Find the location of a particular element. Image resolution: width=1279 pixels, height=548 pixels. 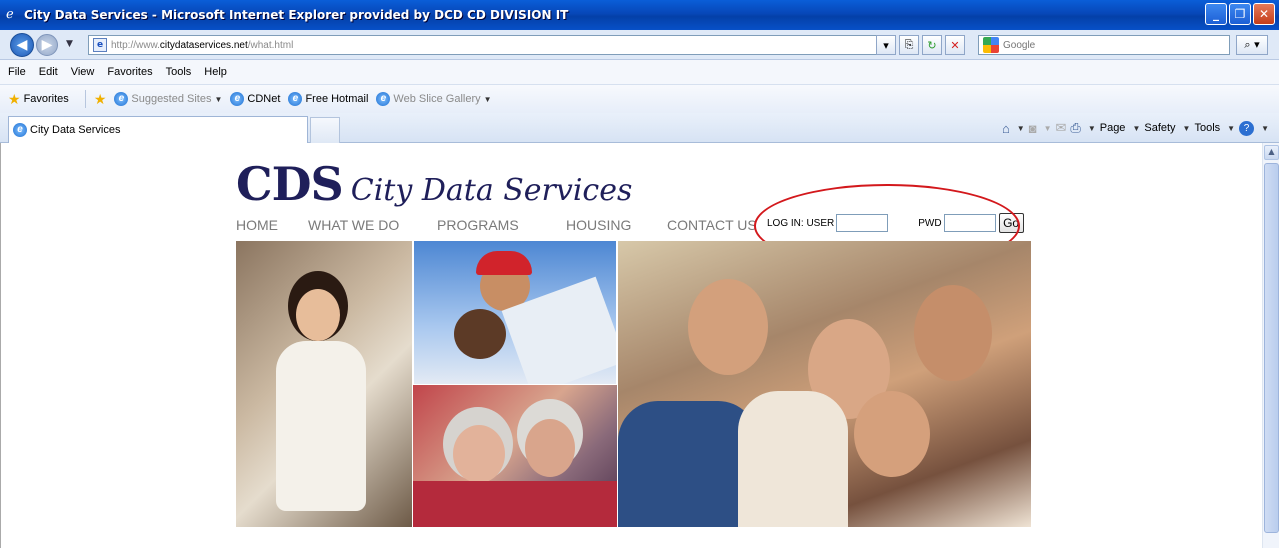

fav-cdnet: e CDNet is located at coordinates (255, 99).